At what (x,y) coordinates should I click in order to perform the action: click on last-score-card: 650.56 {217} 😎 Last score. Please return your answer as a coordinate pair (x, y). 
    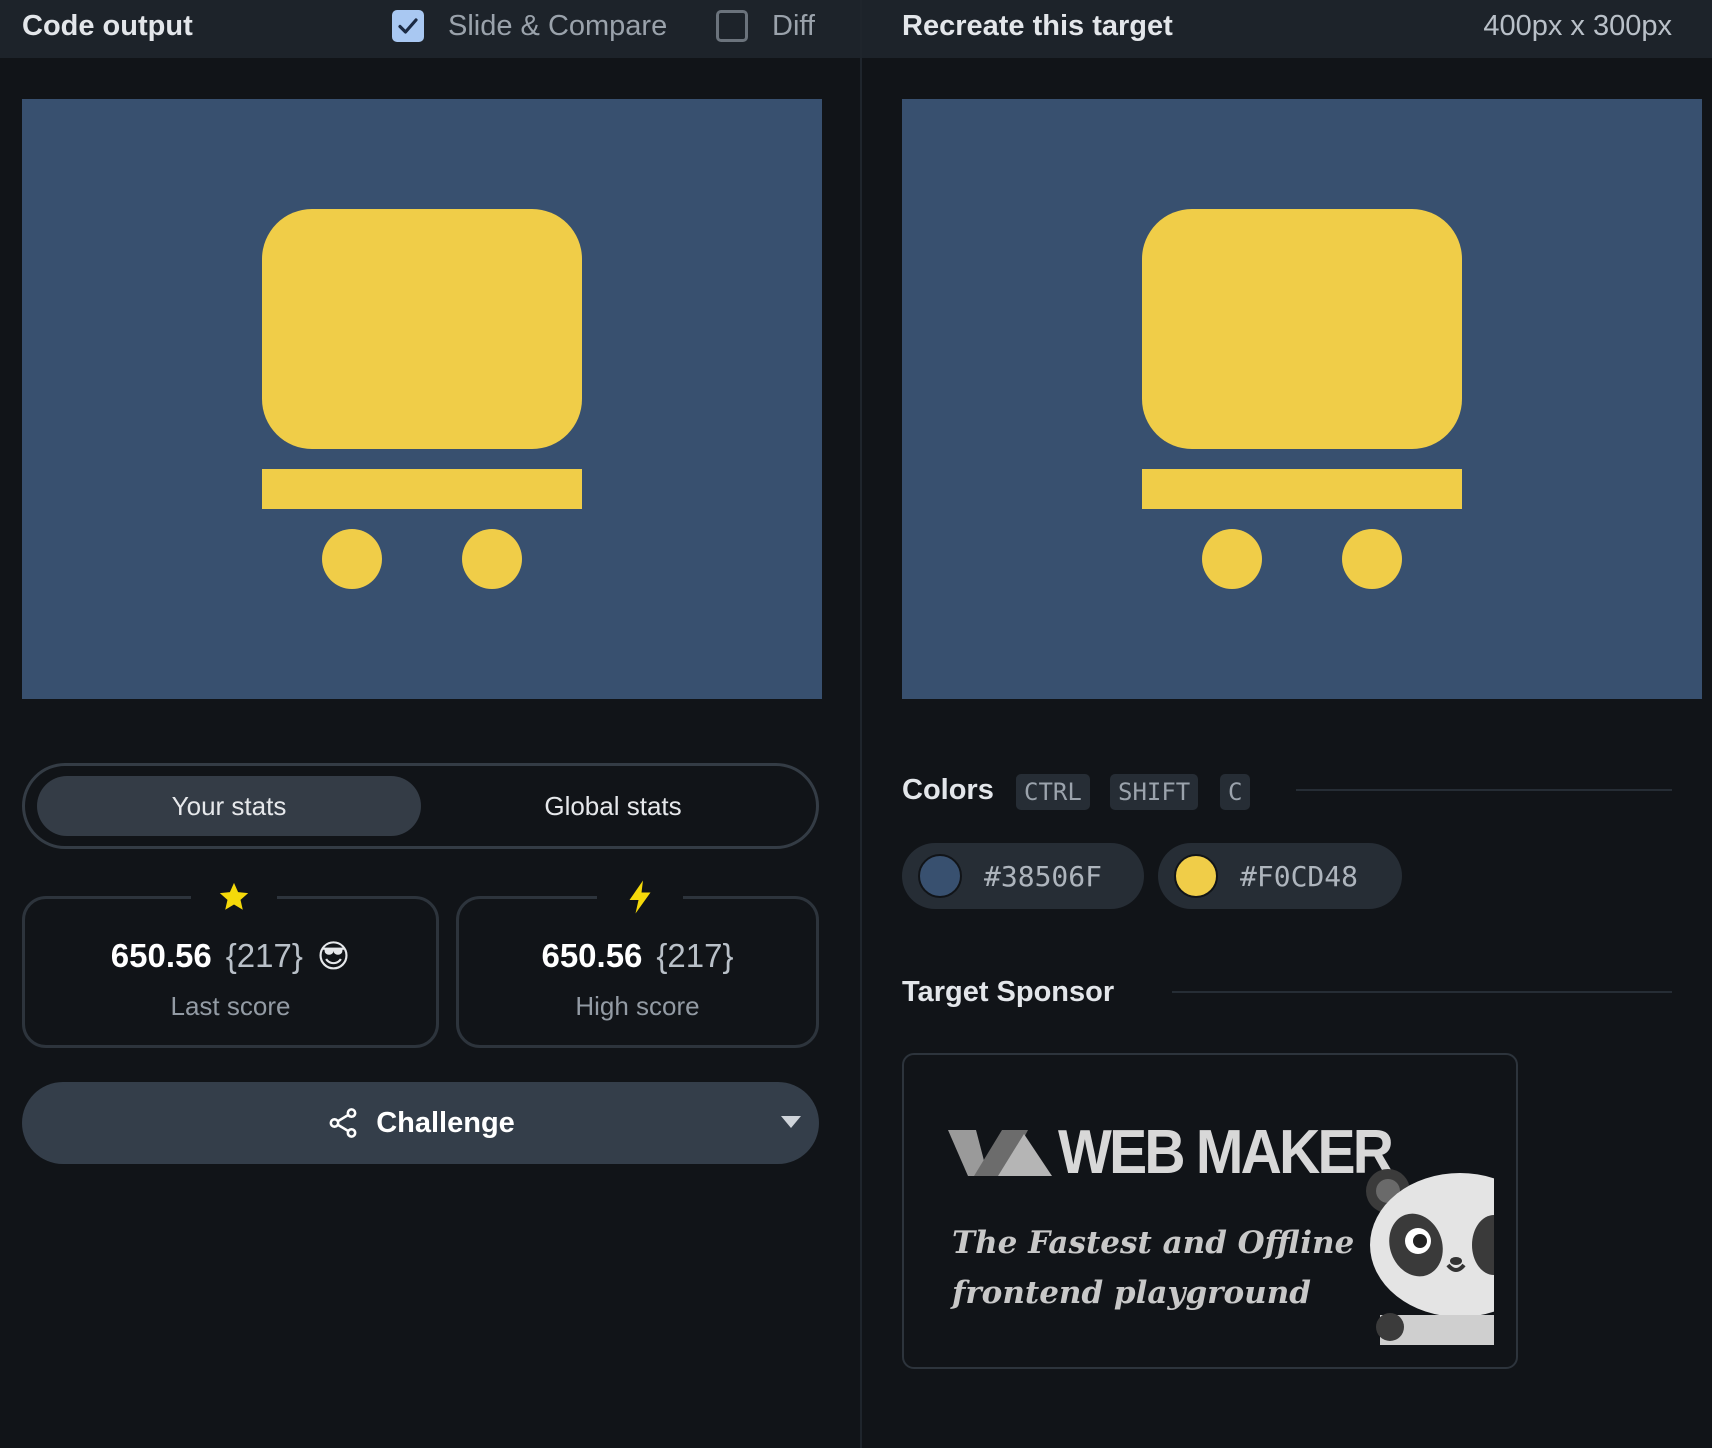
    Looking at the image, I should click on (230, 962).